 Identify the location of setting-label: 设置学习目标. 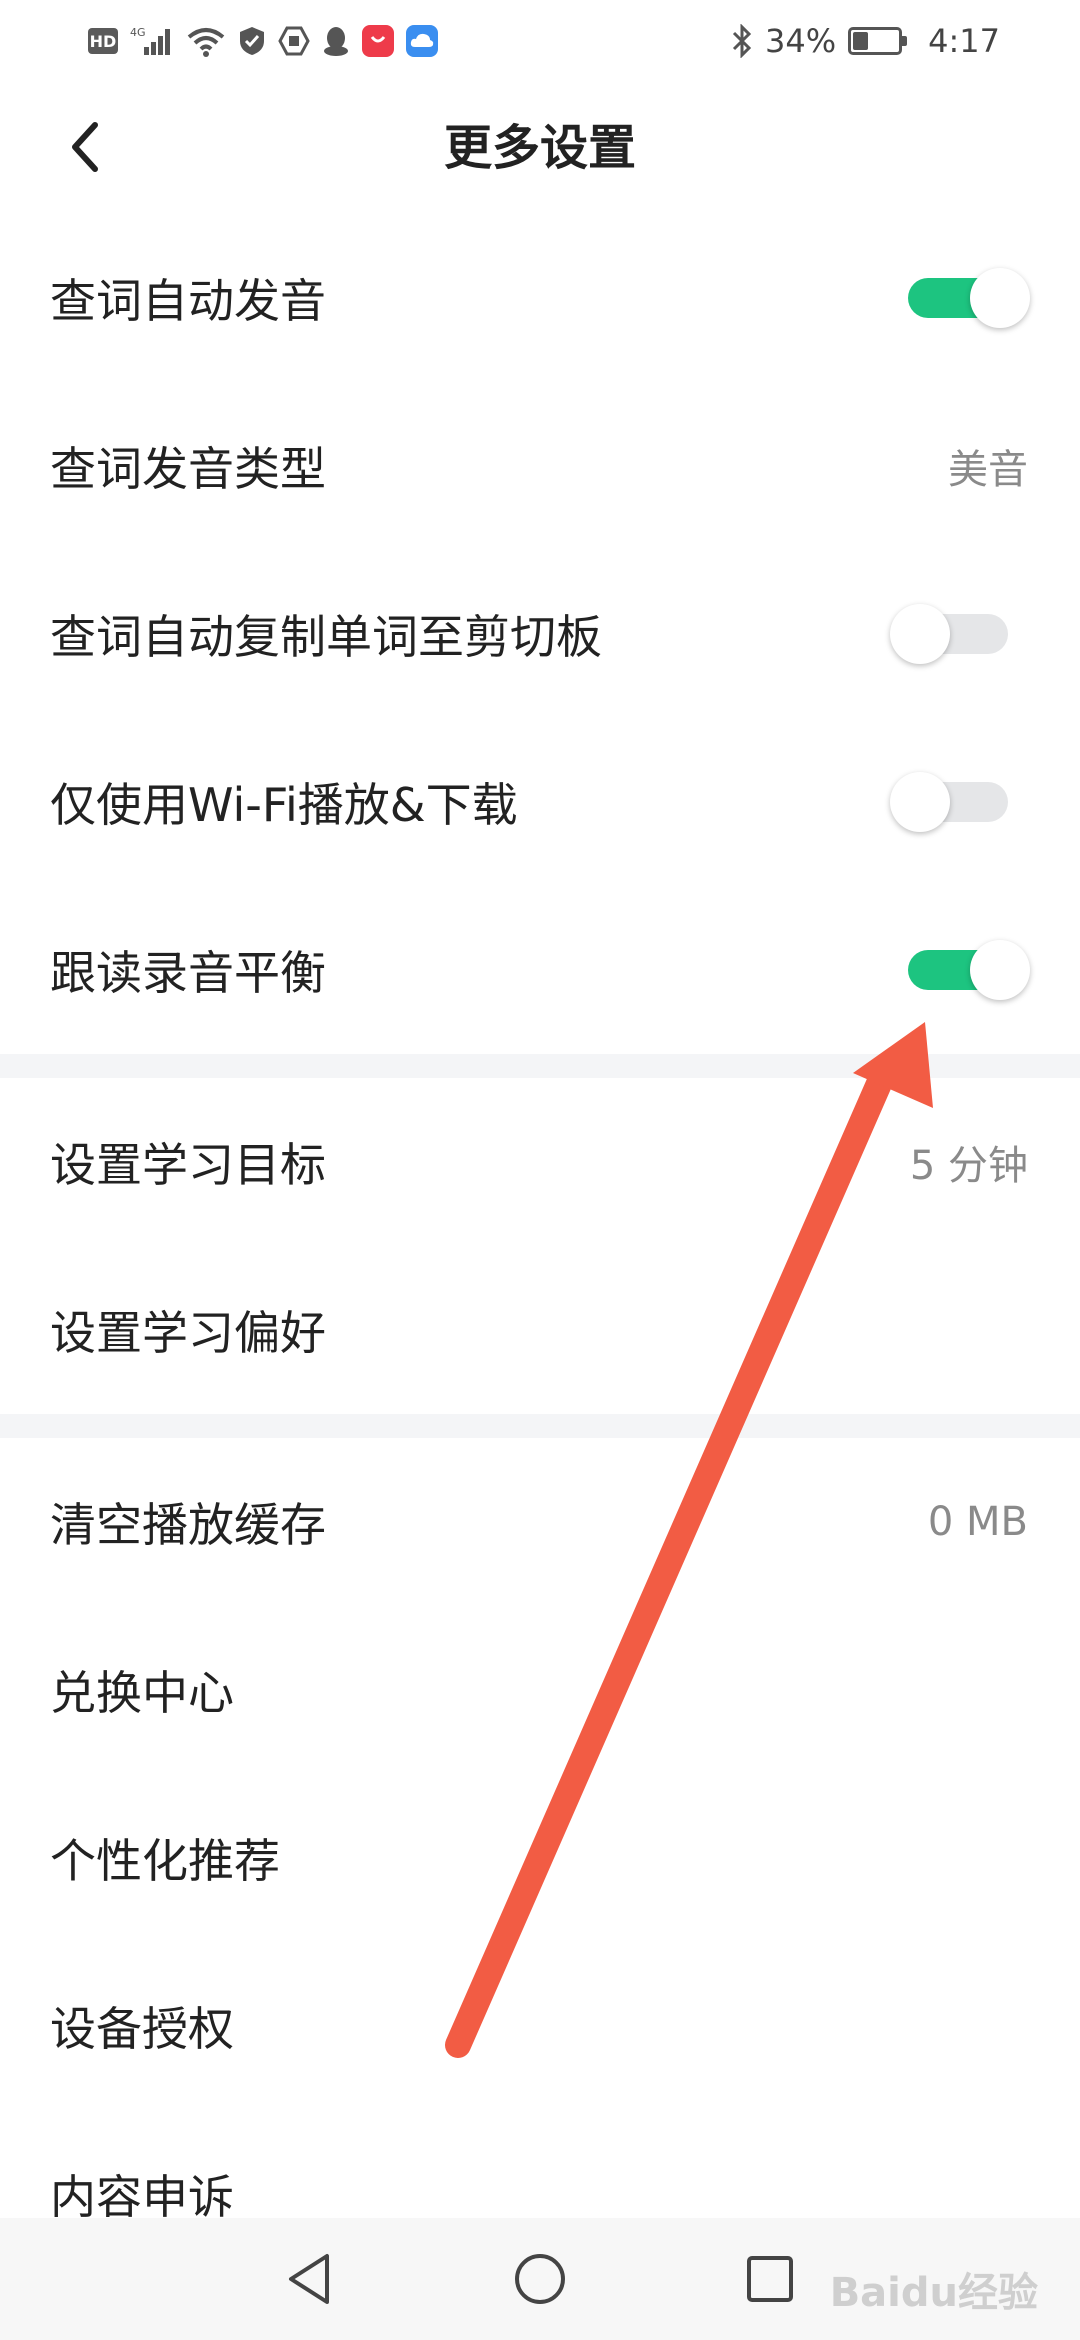
(188, 1165).